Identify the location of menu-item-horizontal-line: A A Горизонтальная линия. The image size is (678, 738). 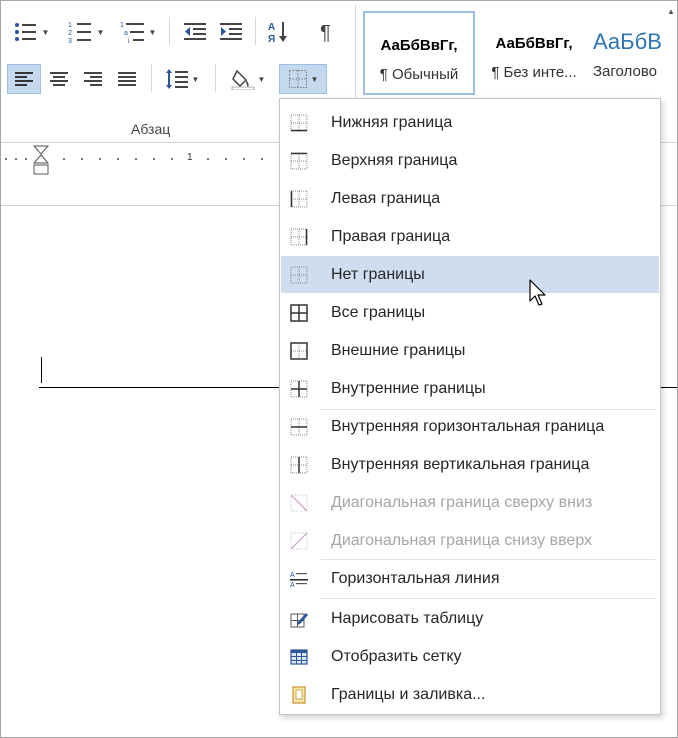
(470, 578).